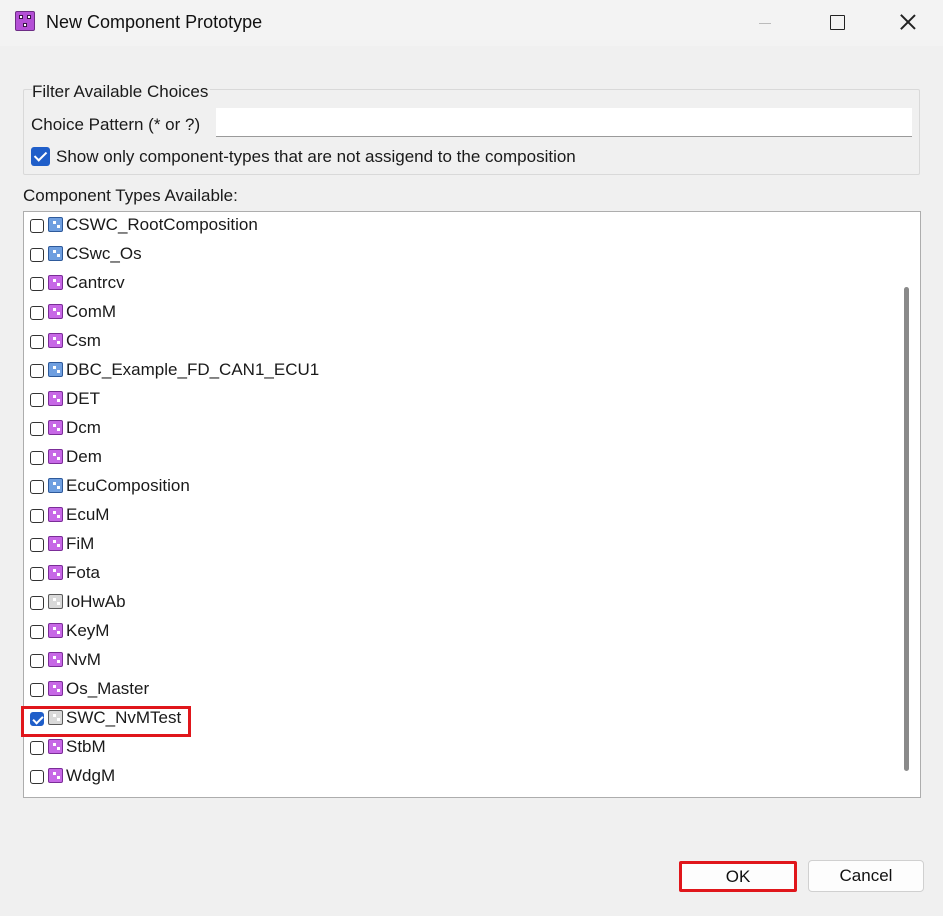  What do you see at coordinates (908, 23) in the screenshot?
I see `close-icon` at bounding box center [908, 23].